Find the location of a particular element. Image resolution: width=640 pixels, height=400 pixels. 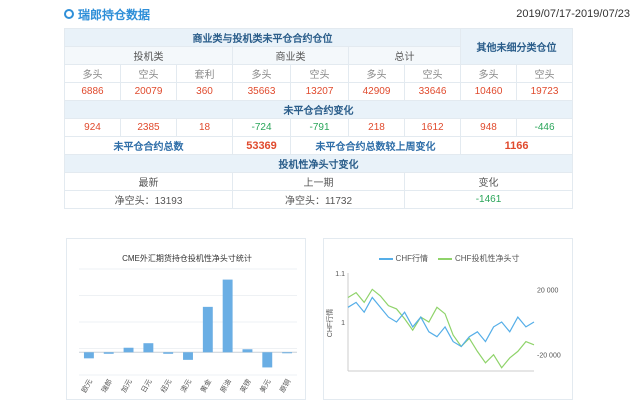

oi-total-value: 53369 is located at coordinates (261, 145).